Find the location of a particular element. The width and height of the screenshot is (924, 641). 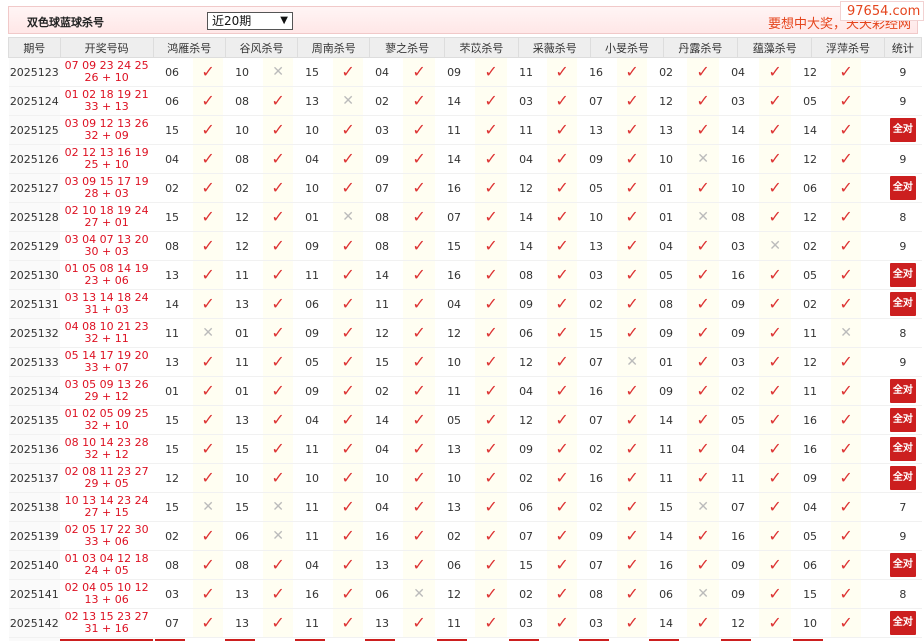

kill-number: 10 is located at coordinates (242, 478).